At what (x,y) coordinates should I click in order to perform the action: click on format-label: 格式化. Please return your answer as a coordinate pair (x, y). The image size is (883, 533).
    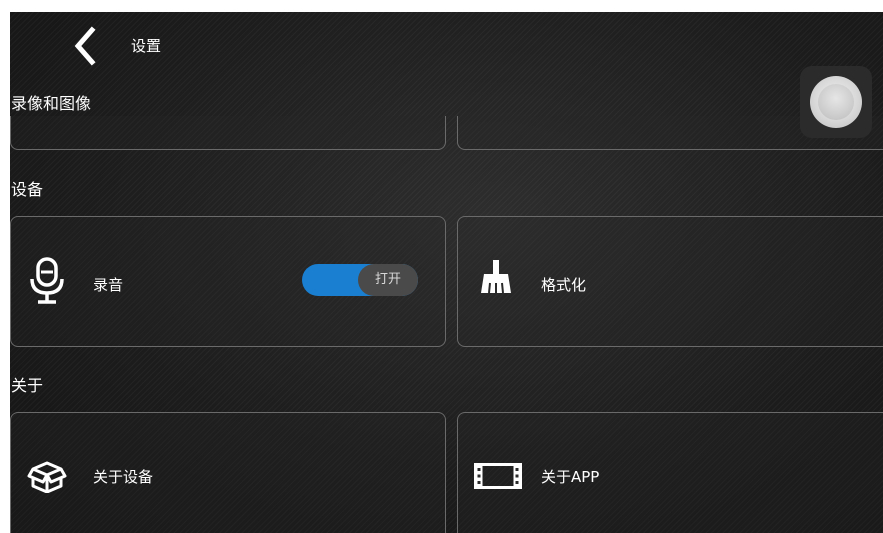
    Looking at the image, I should click on (564, 285).